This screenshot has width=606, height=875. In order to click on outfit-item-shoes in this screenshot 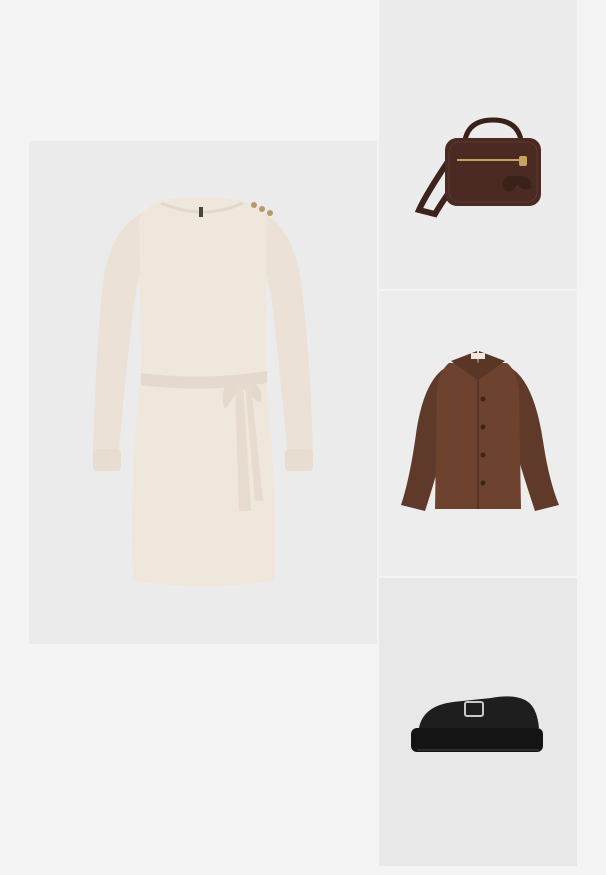, I will do `click(478, 722)`.